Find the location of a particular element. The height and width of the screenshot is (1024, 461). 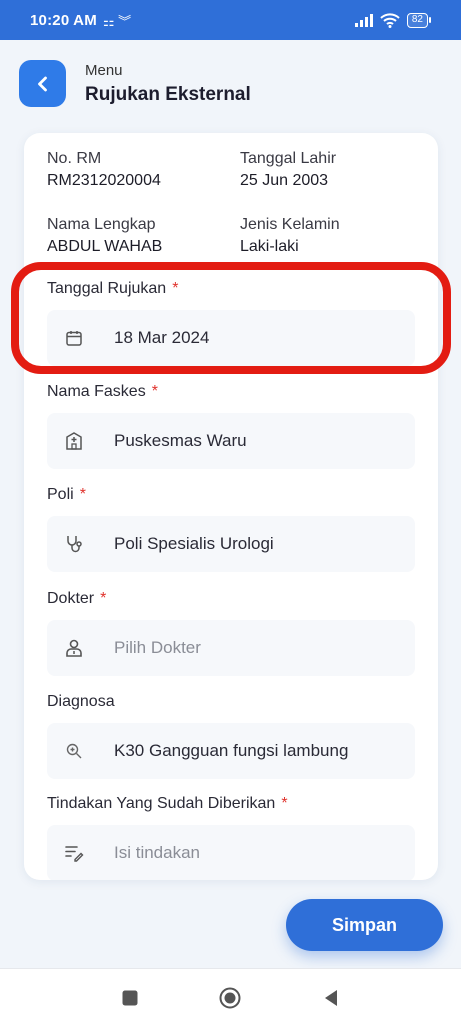

signal-icon is located at coordinates (363, 20).